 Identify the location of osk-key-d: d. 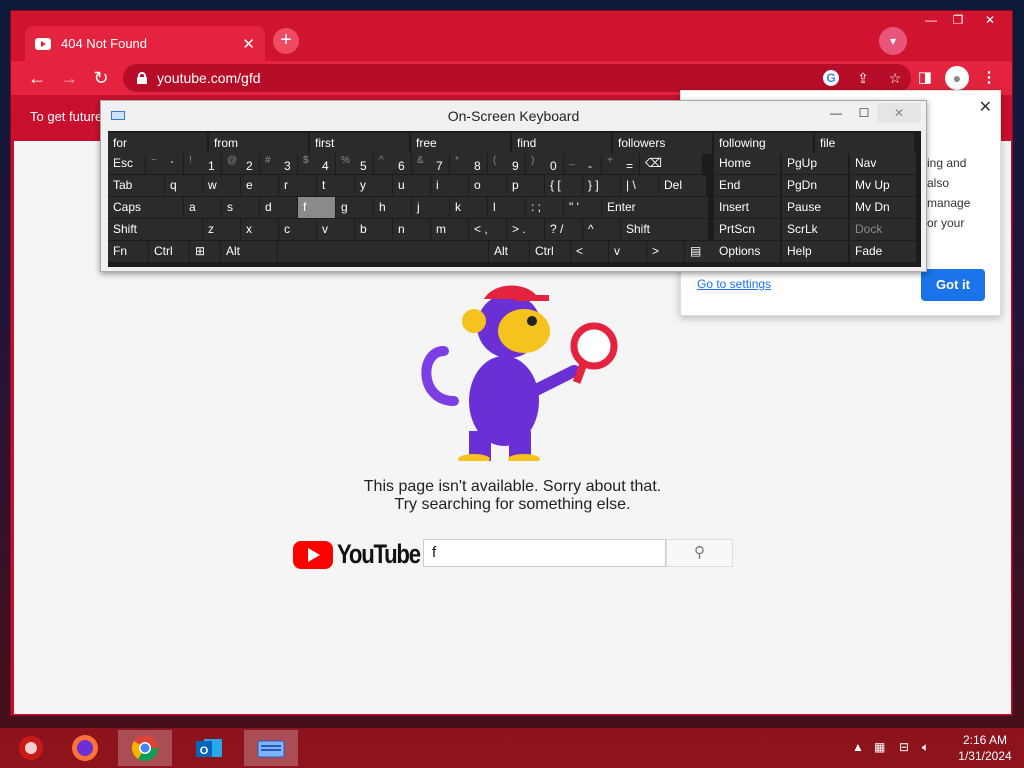
(278, 207).